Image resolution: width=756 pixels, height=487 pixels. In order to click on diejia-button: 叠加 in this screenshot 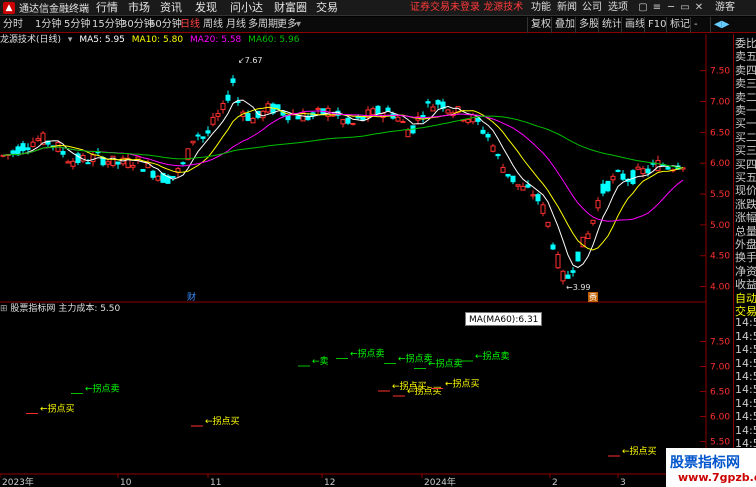, I will do `click(563, 25)`.